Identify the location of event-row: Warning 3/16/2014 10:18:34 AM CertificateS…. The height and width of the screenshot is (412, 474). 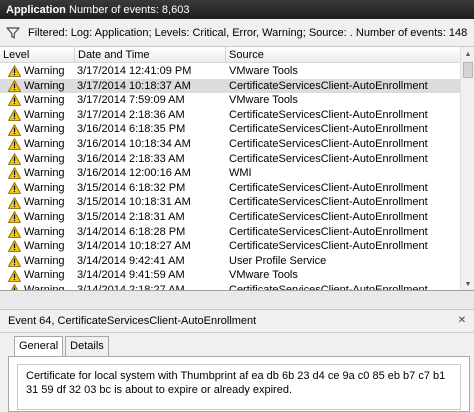
(230, 144).